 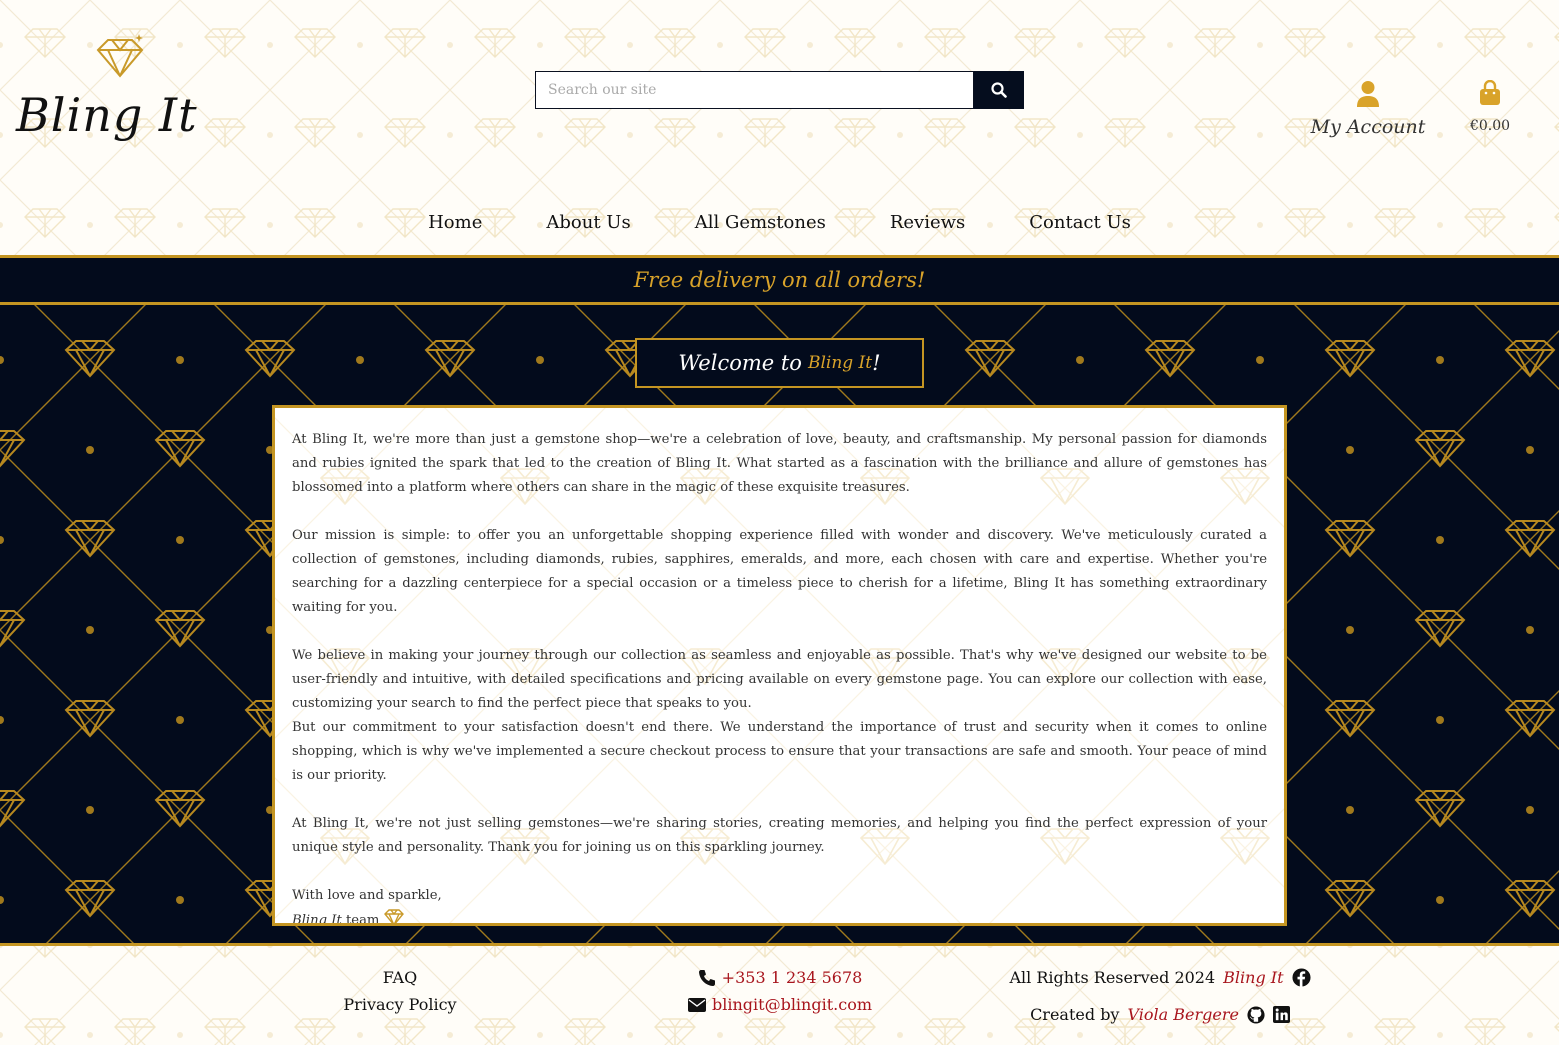 I want to click on rights-line: All Rights Reserved 2024 Bling It, so click(x=1160, y=977).